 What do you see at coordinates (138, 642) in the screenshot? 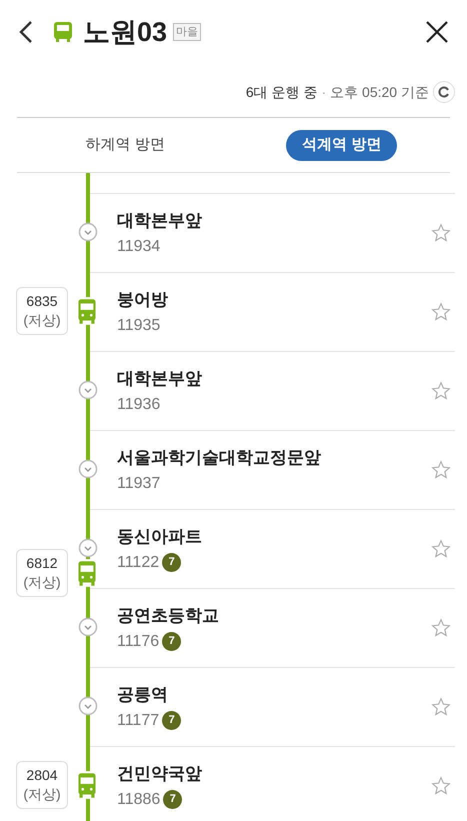
I see `stop-code: 11176` at bounding box center [138, 642].